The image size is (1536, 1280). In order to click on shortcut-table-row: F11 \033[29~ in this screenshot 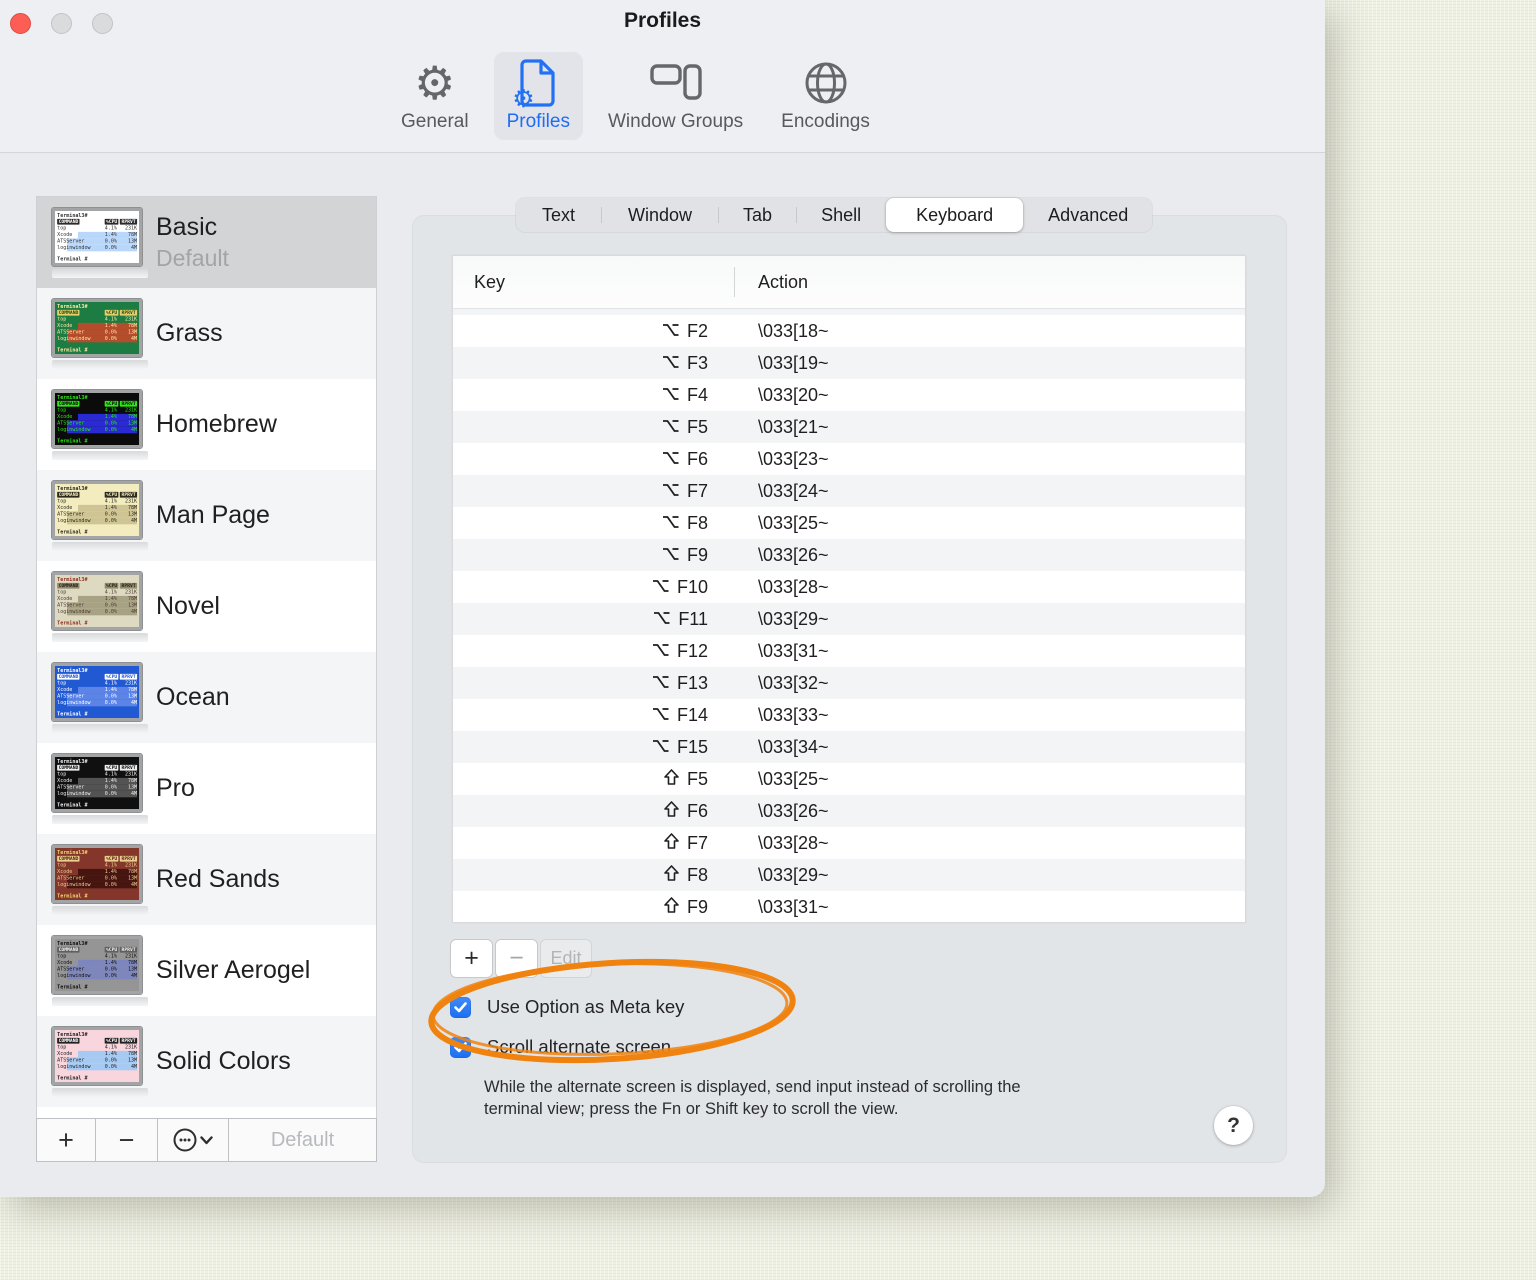, I will do `click(849, 619)`.